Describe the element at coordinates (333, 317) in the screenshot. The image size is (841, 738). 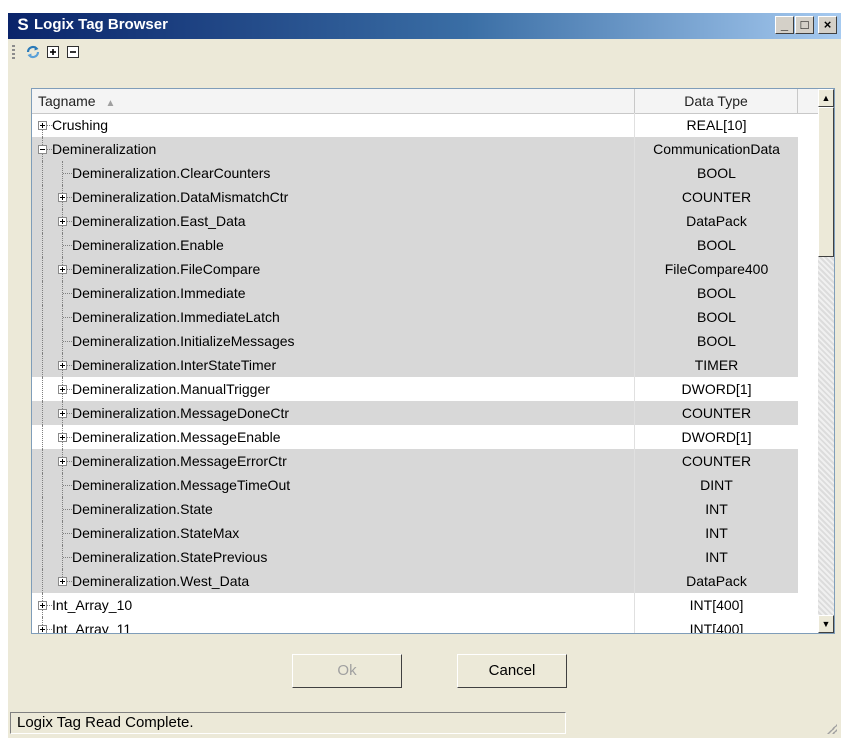
I see `tagname-cell: Demineralization.ImmediateLatch` at that location.